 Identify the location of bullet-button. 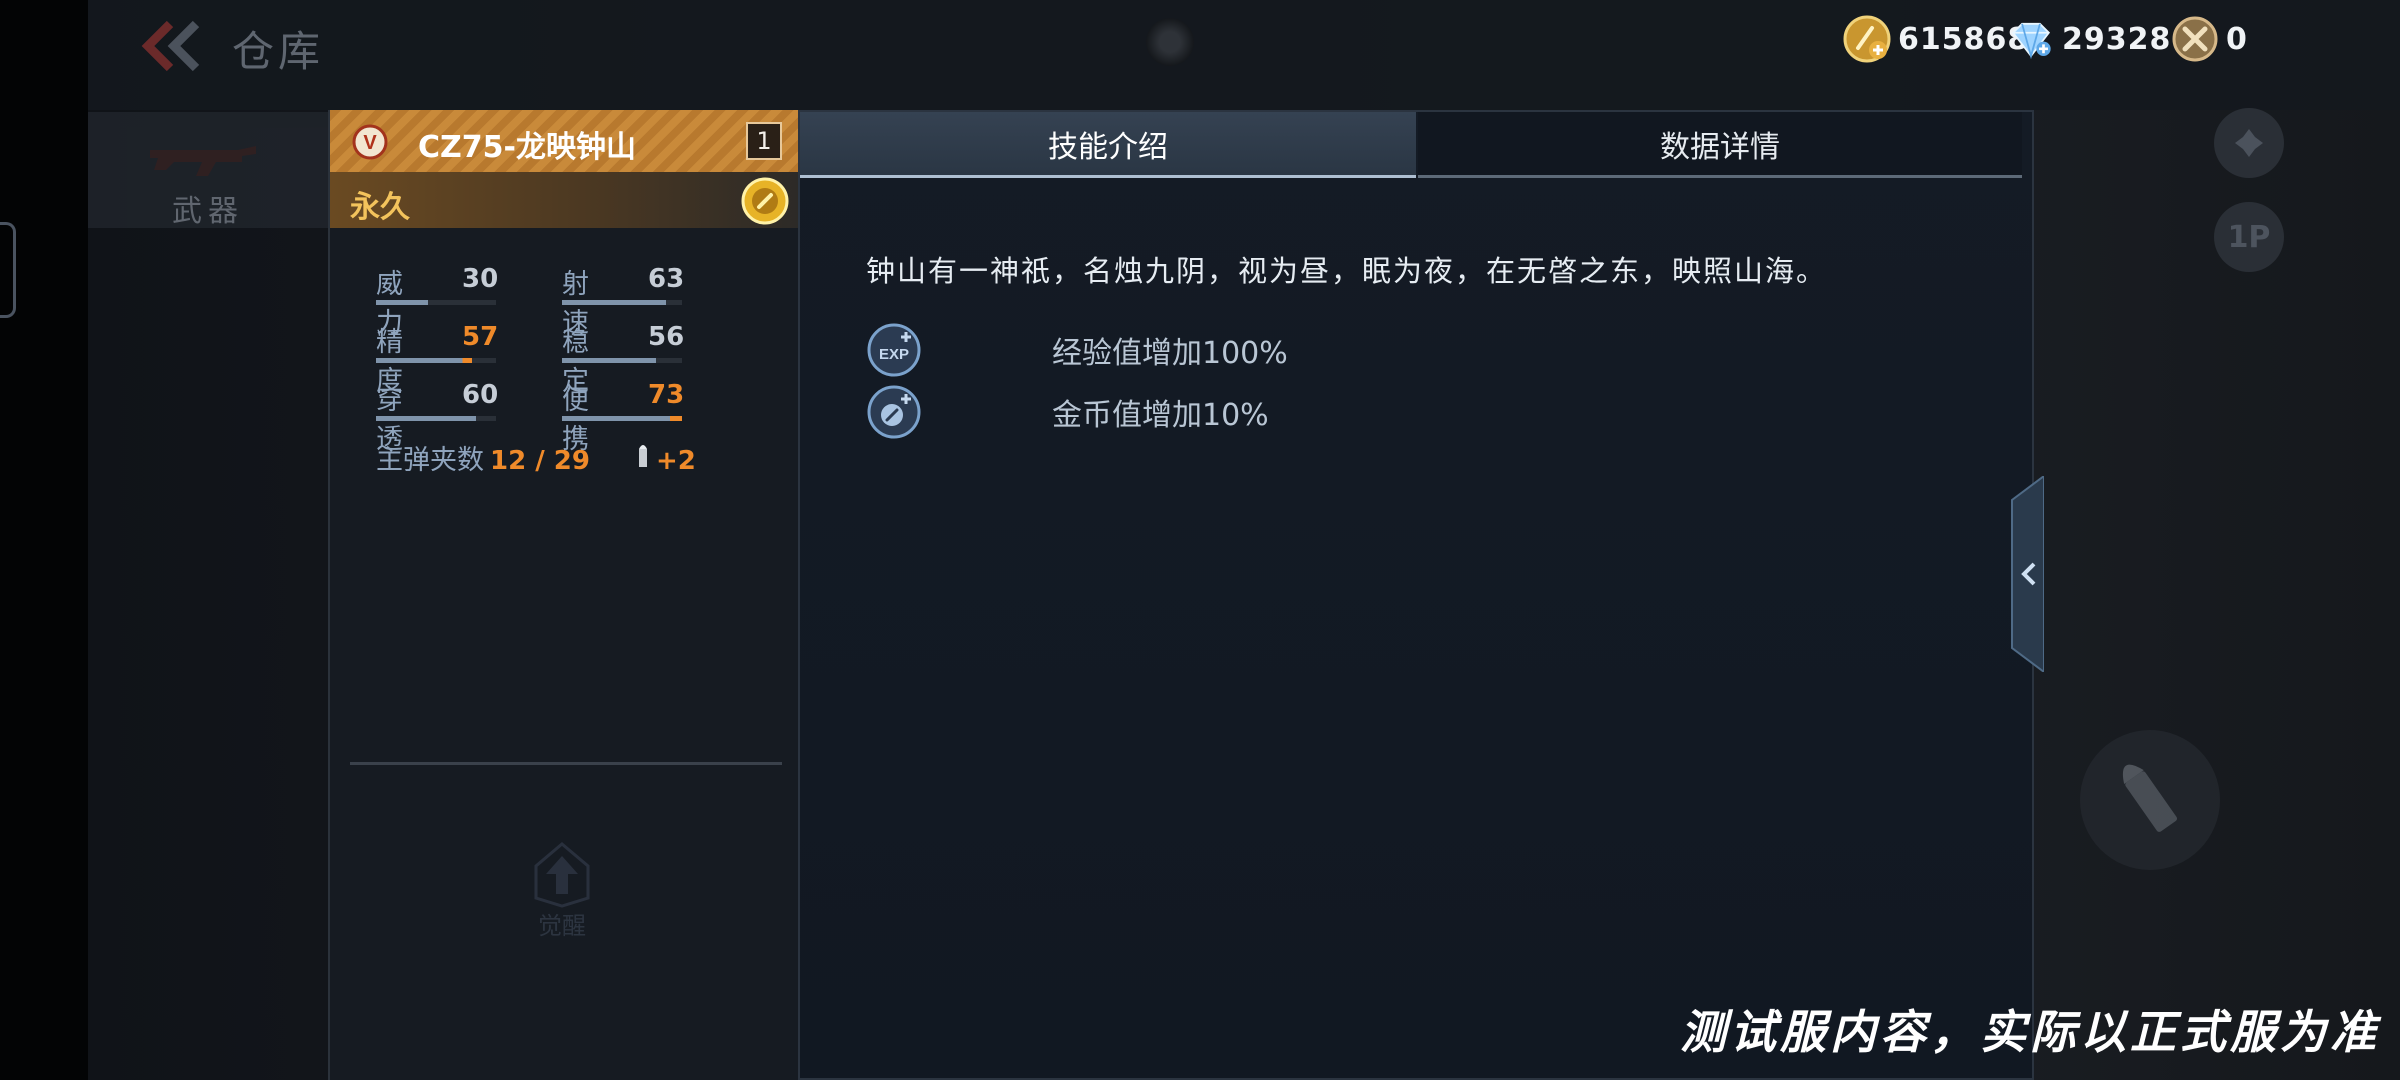
(2150, 800).